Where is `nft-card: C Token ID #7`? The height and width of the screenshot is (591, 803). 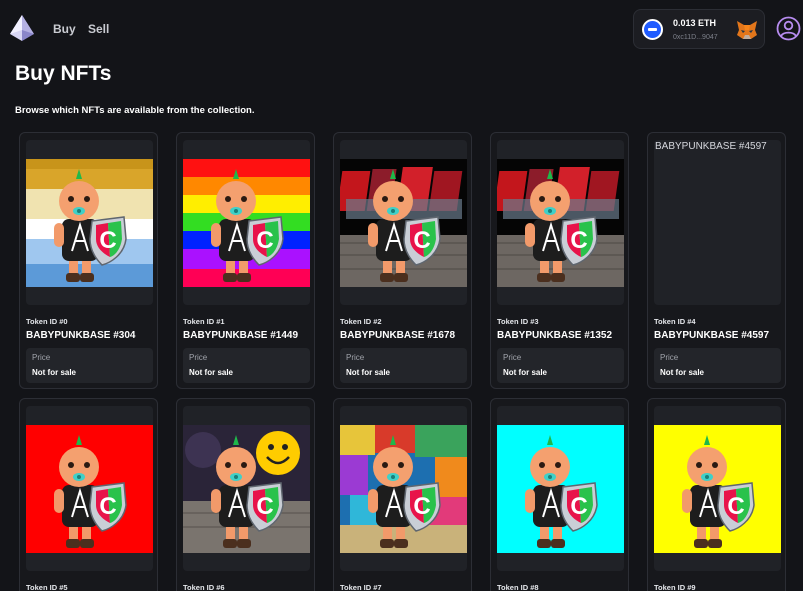 nft-card: C Token ID #7 is located at coordinates (402, 494).